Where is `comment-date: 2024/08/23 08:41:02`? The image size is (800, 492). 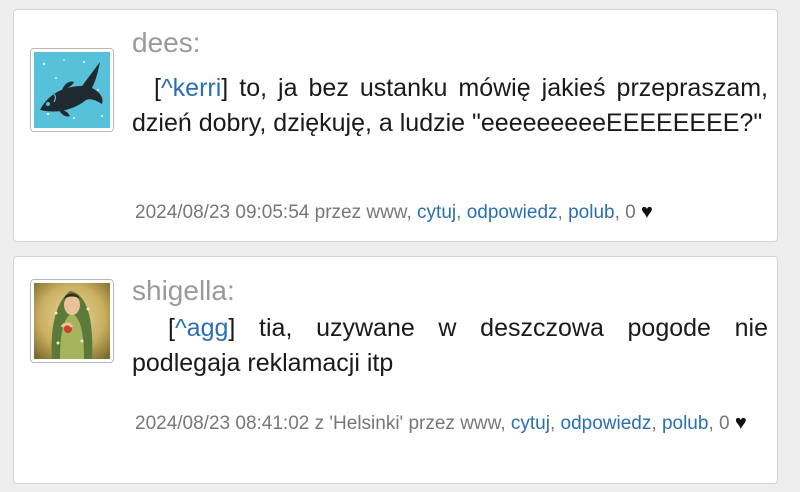
comment-date: 2024/08/23 08:41:02 is located at coordinates (222, 423).